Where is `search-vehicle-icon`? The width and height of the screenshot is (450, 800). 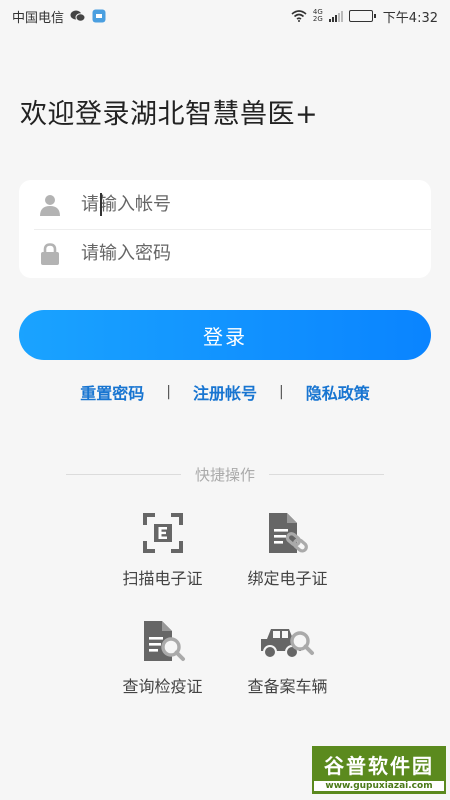
search-vehicle-icon is located at coordinates (288, 641).